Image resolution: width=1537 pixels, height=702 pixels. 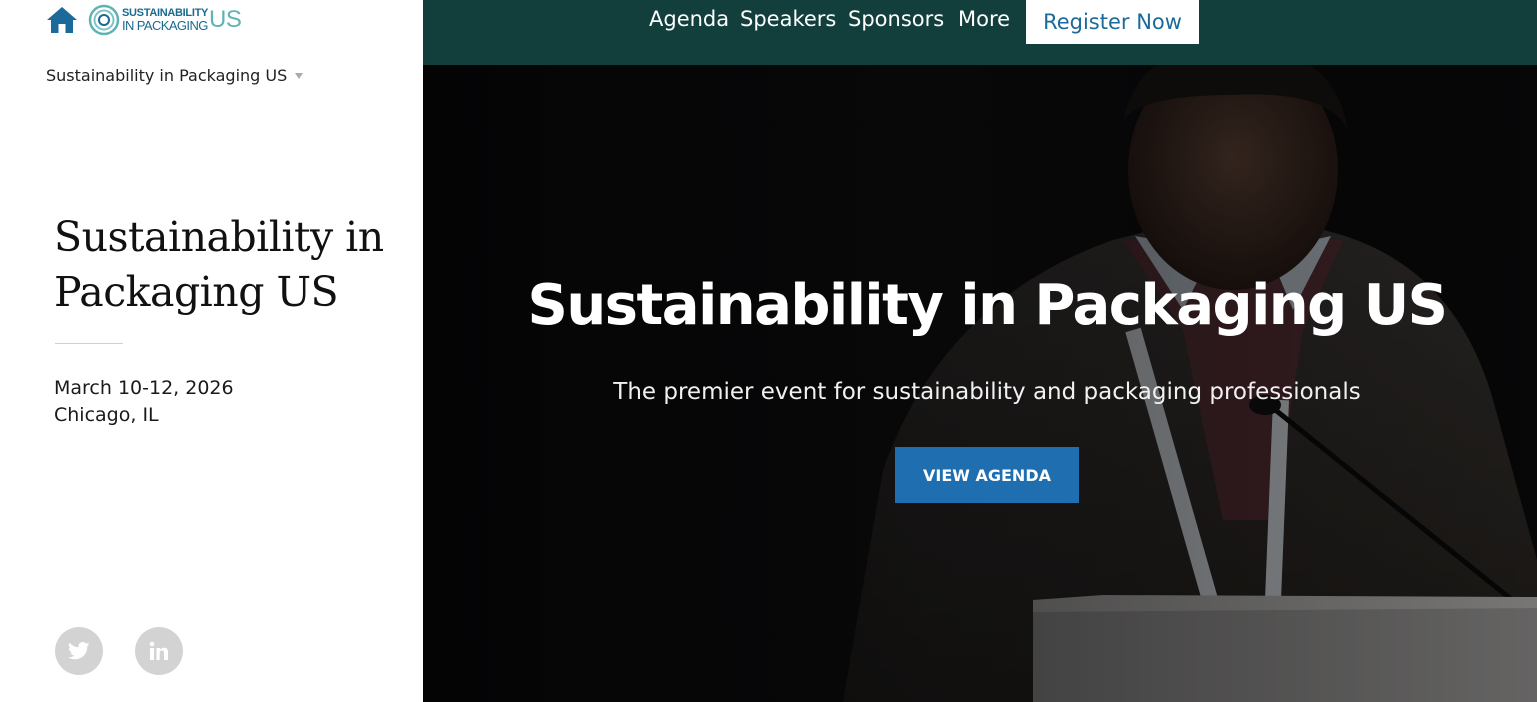 I want to click on event-title: Sustainability in Packaging US, so click(x=219, y=264).